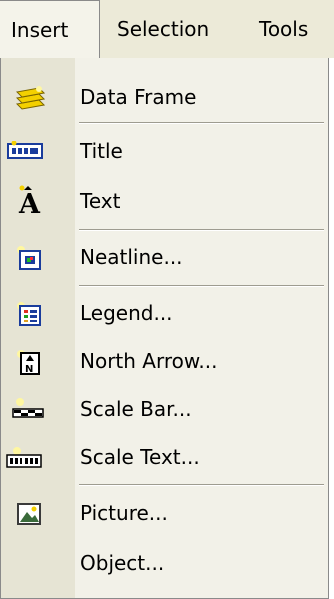  I want to click on legend-icon, so click(28, 313).